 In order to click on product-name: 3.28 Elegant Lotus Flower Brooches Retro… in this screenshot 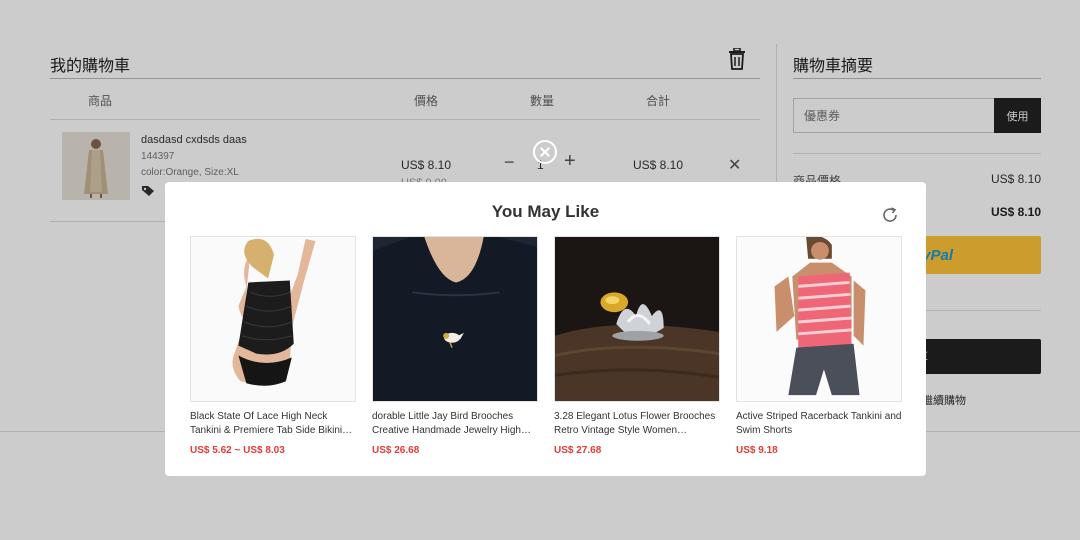, I will do `click(637, 424)`.